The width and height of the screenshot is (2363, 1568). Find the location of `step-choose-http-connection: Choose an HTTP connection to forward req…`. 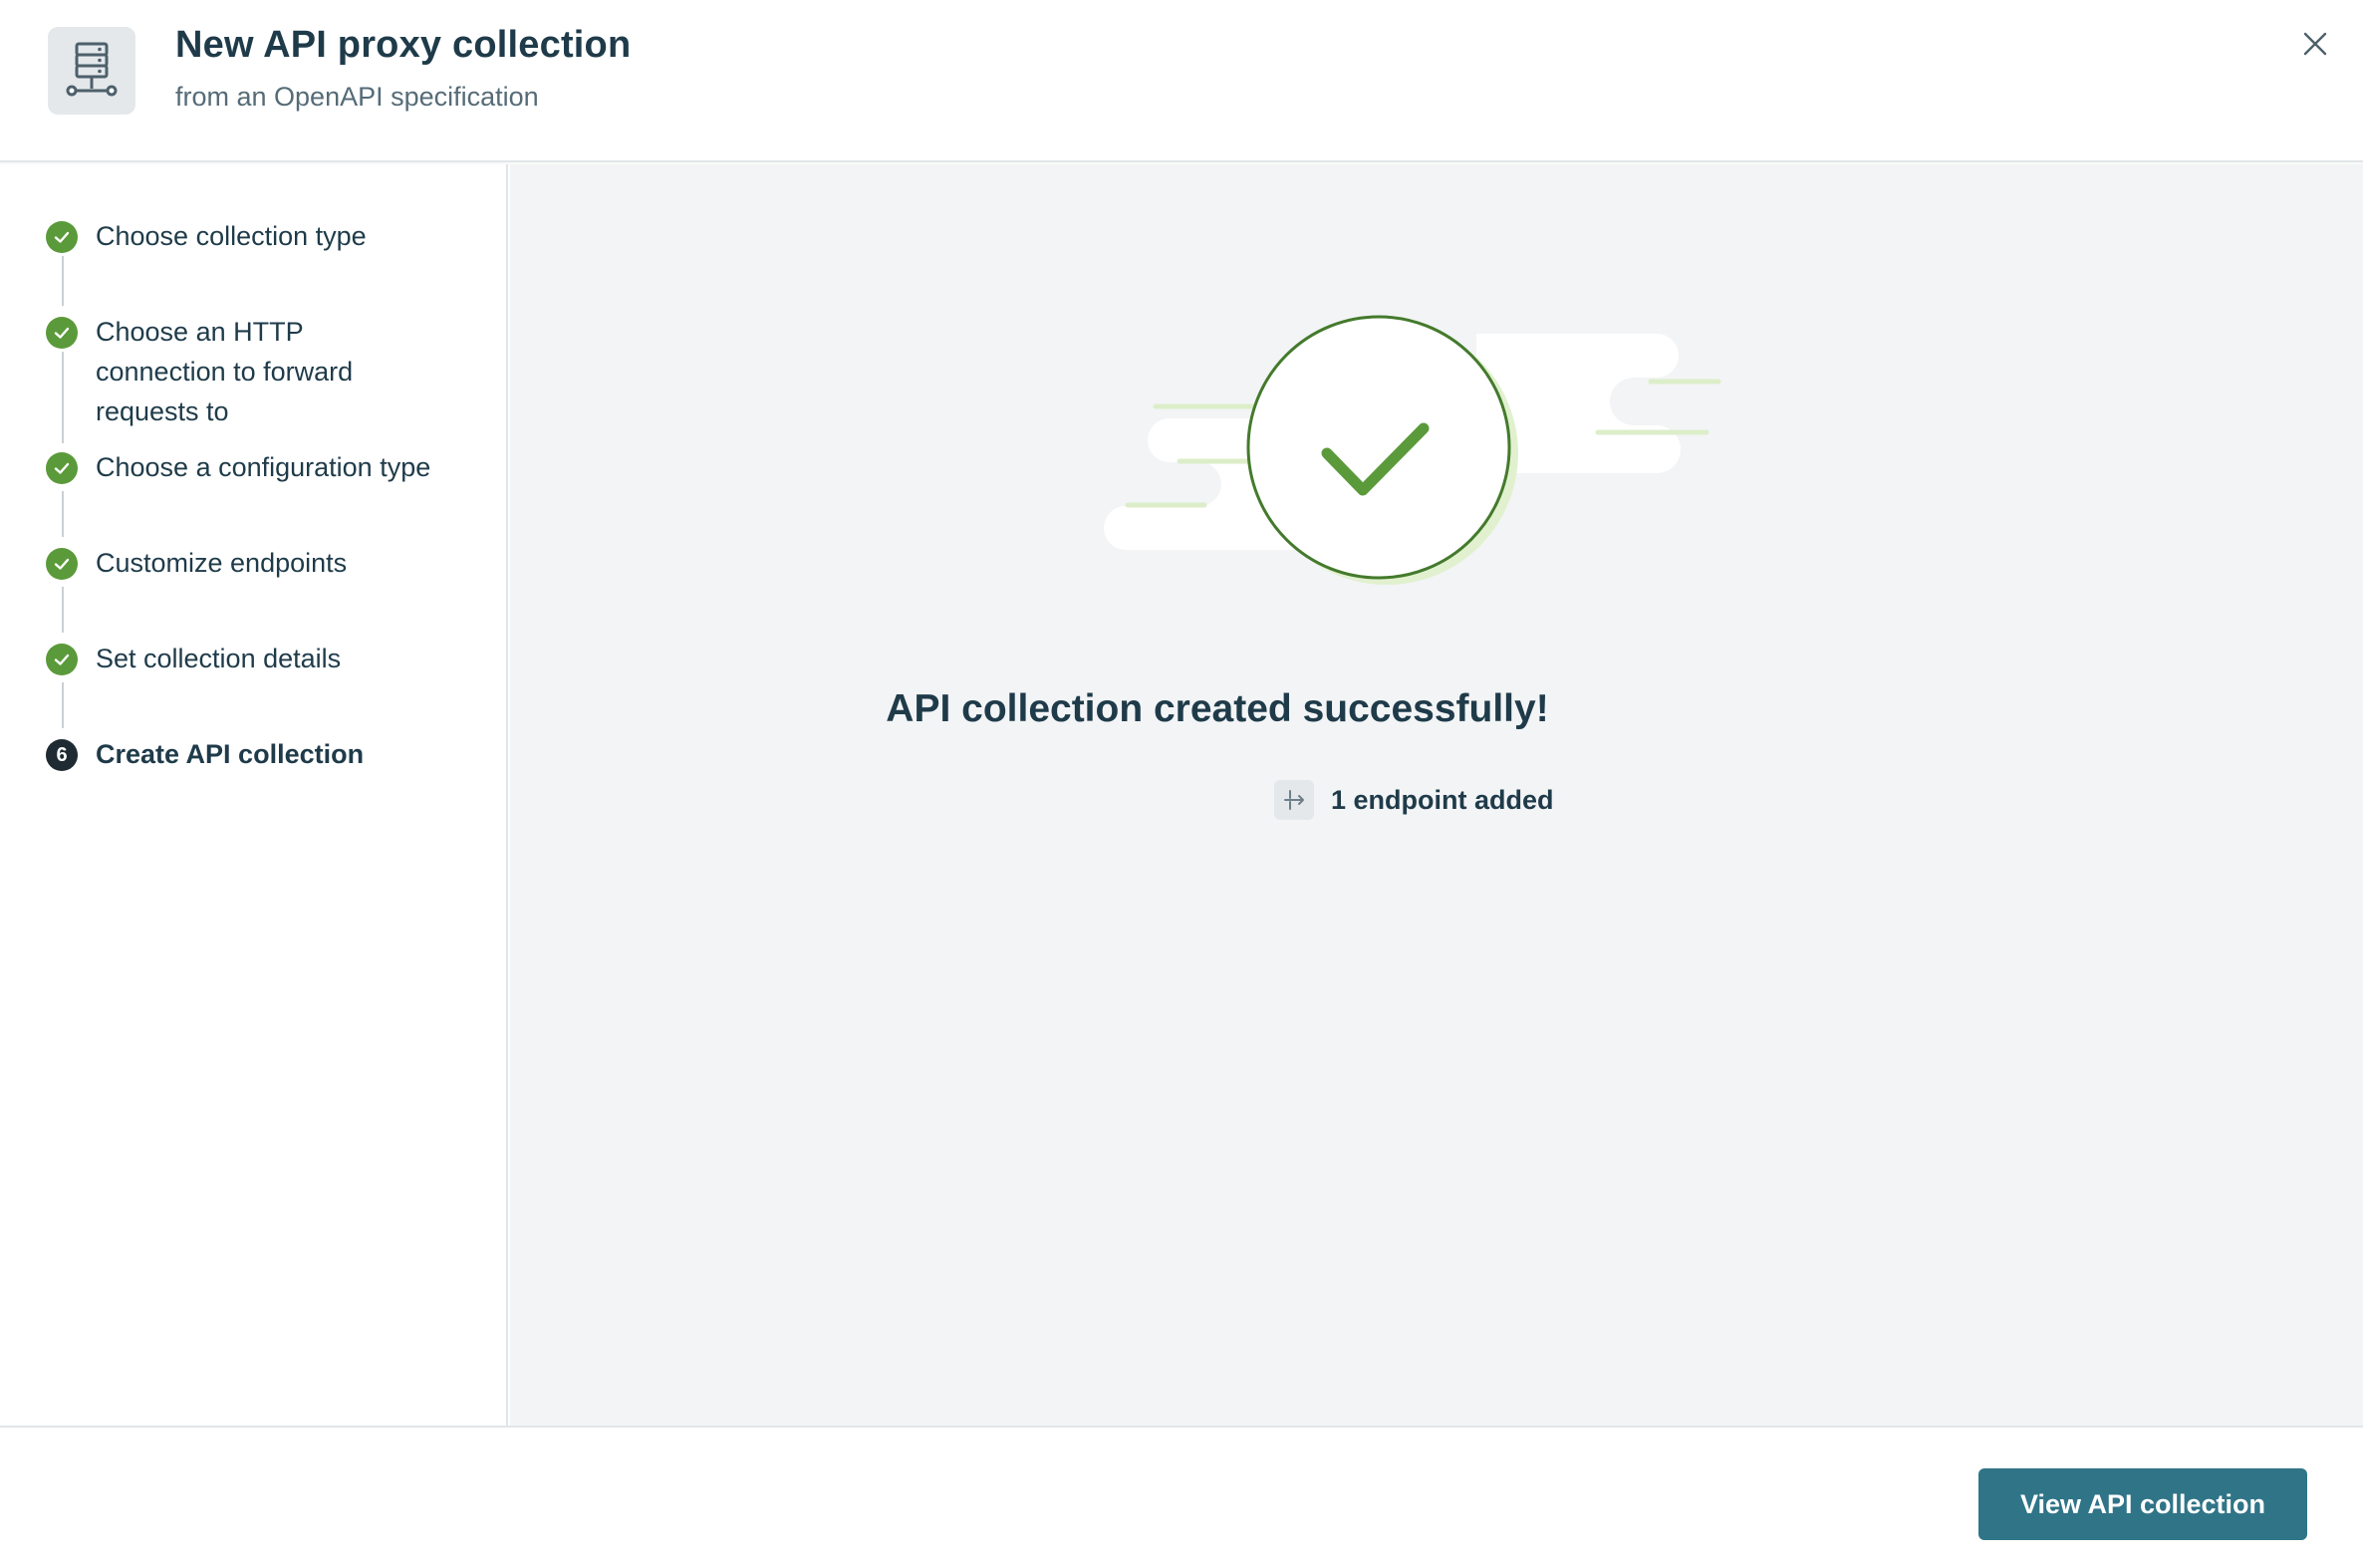

step-choose-http-connection: Choose an HTTP connection to forward req… is located at coordinates (240, 373).